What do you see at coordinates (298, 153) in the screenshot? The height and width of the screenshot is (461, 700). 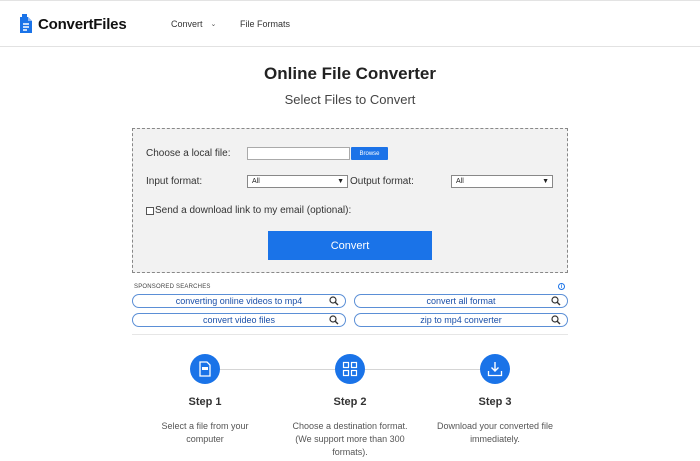 I see `local-file-input` at bounding box center [298, 153].